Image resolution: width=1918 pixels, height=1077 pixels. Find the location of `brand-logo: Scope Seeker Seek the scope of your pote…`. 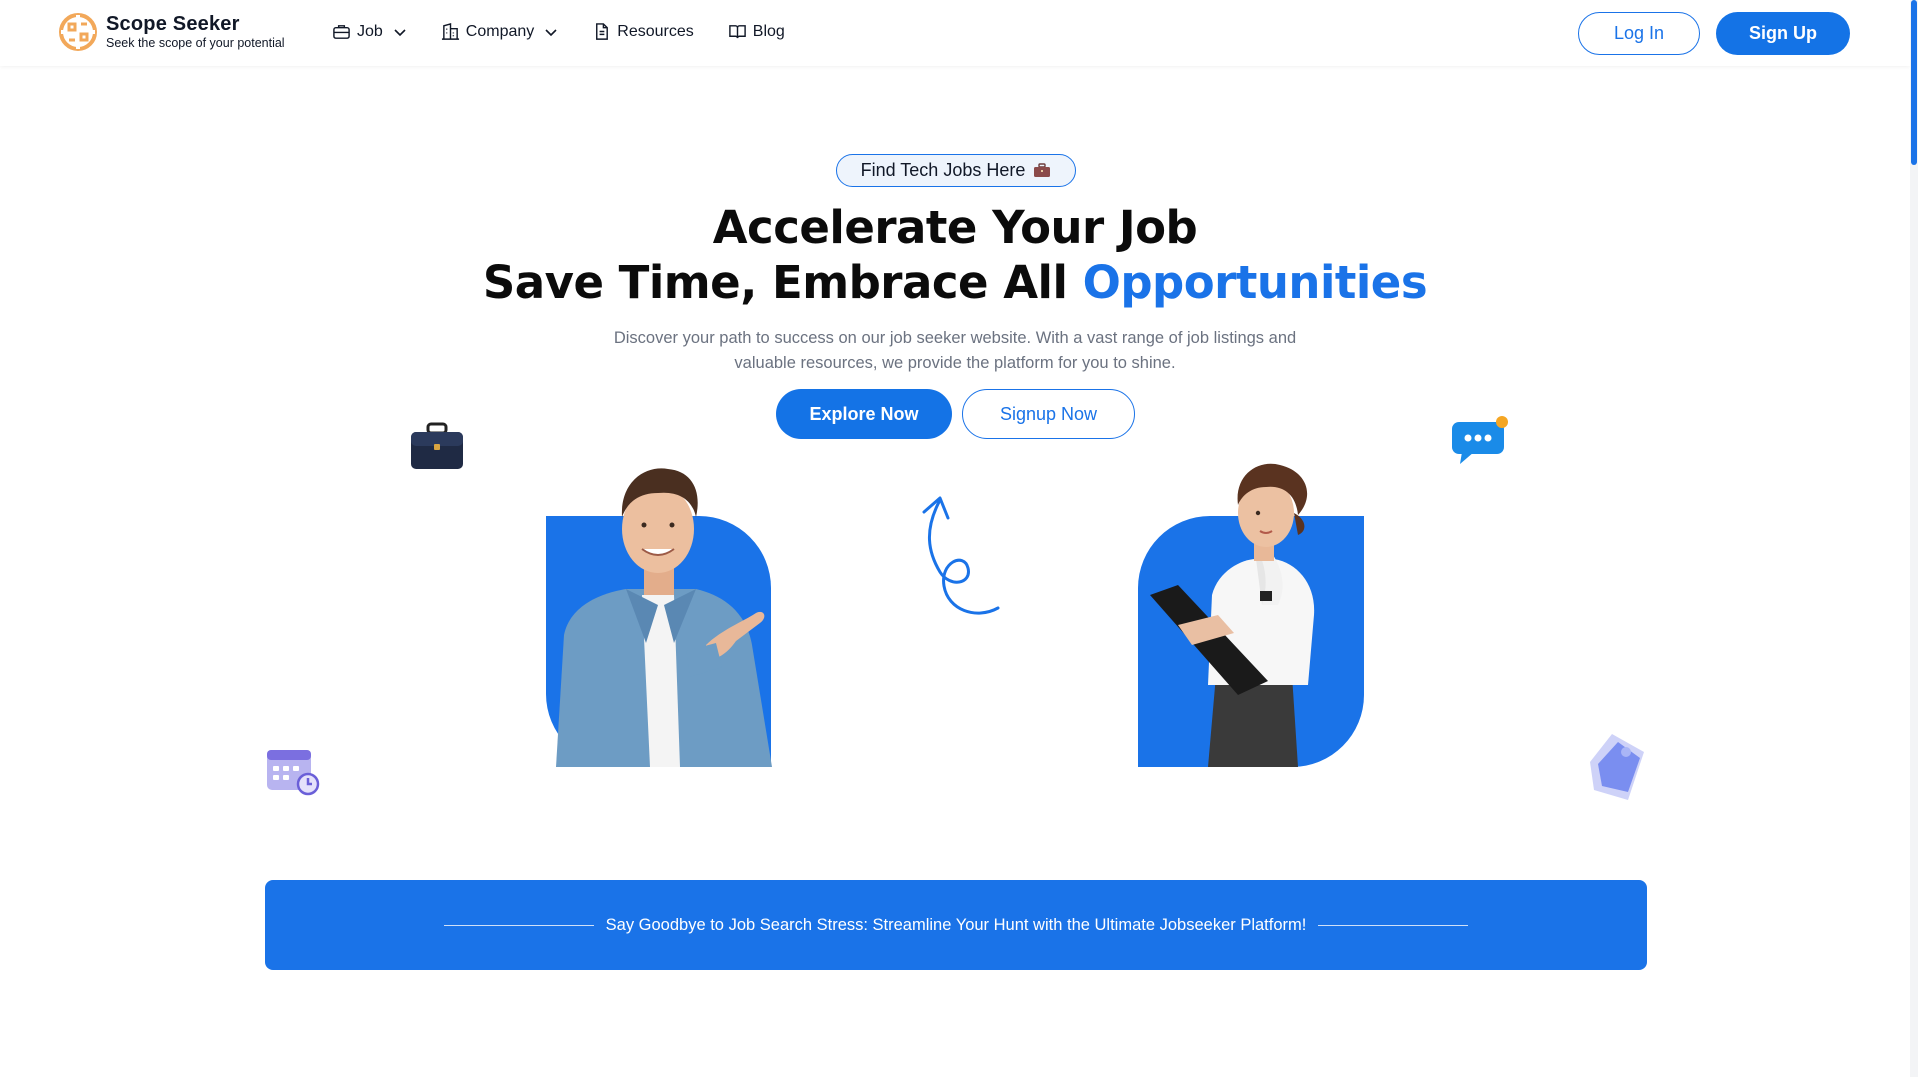

brand-logo: Scope Seeker Seek the scope of your pote… is located at coordinates (171, 32).